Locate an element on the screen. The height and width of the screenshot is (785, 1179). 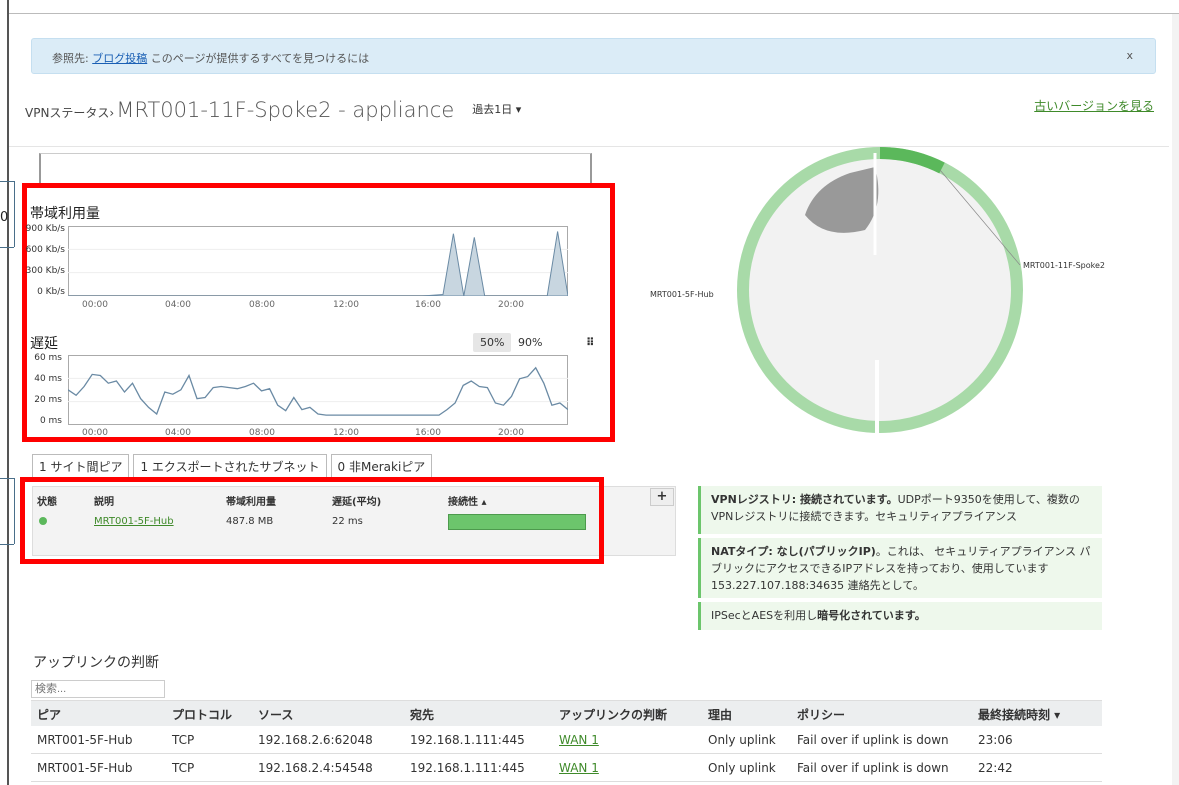
bw-ytick: 300 Kb/s is located at coordinates (45, 271).